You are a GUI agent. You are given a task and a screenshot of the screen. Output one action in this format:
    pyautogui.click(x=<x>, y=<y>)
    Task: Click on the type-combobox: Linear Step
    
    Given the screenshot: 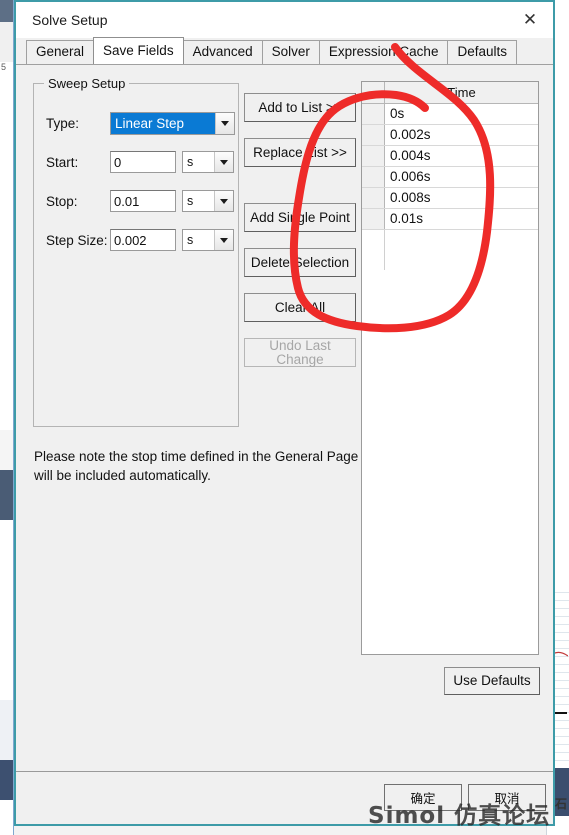 What is the action you would take?
    pyautogui.click(x=172, y=123)
    